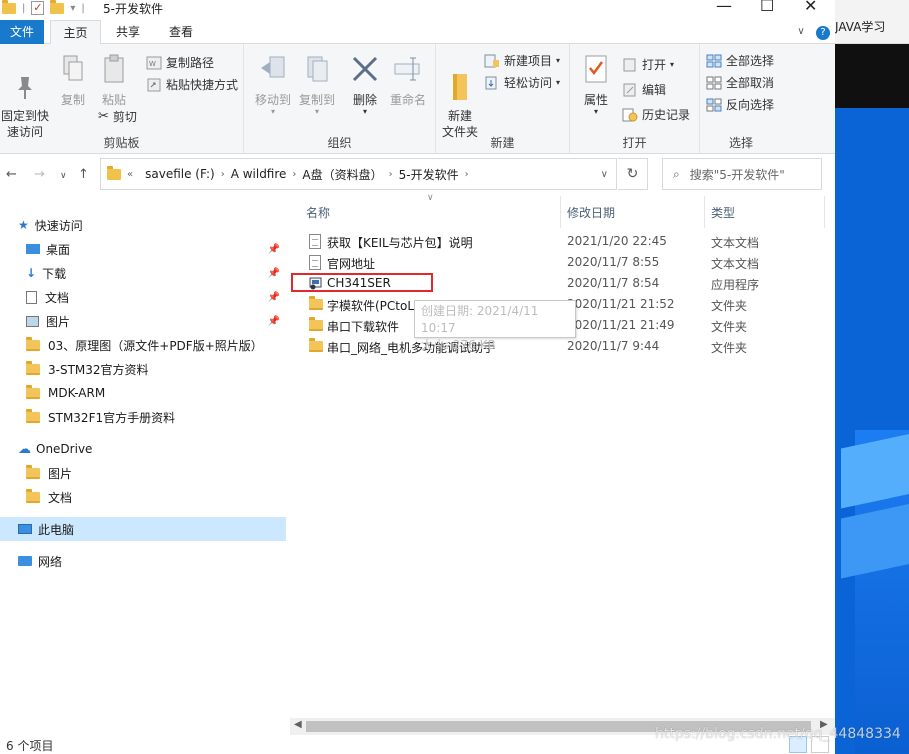 The width and height of the screenshot is (909, 754). What do you see at coordinates (365, 85) in the screenshot?
I see `delete-button: 删除 ▾` at bounding box center [365, 85].